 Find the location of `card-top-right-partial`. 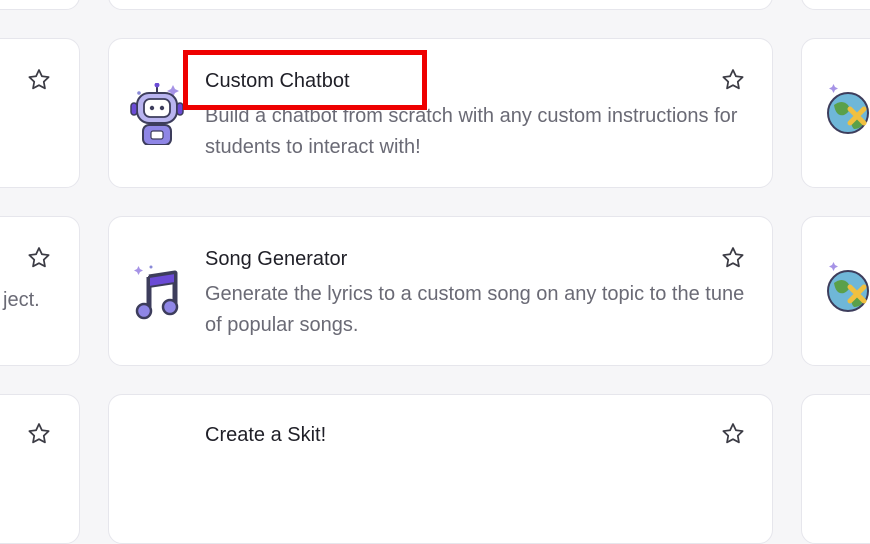

card-top-right-partial is located at coordinates (835, 5).